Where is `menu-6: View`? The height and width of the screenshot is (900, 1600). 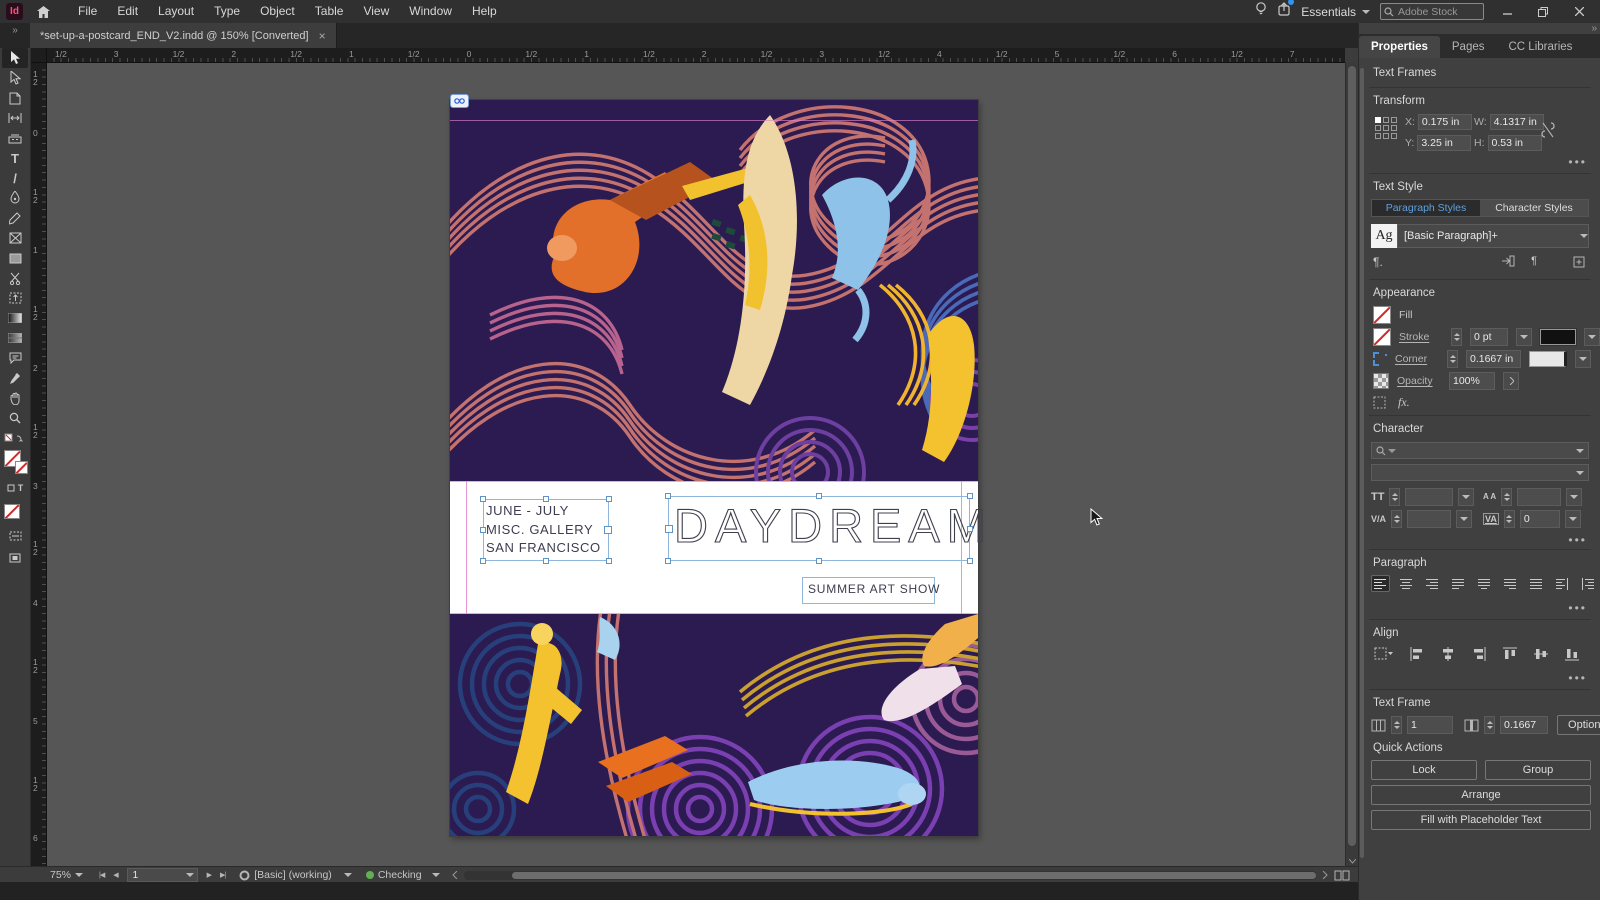 menu-6: View is located at coordinates (376, 11).